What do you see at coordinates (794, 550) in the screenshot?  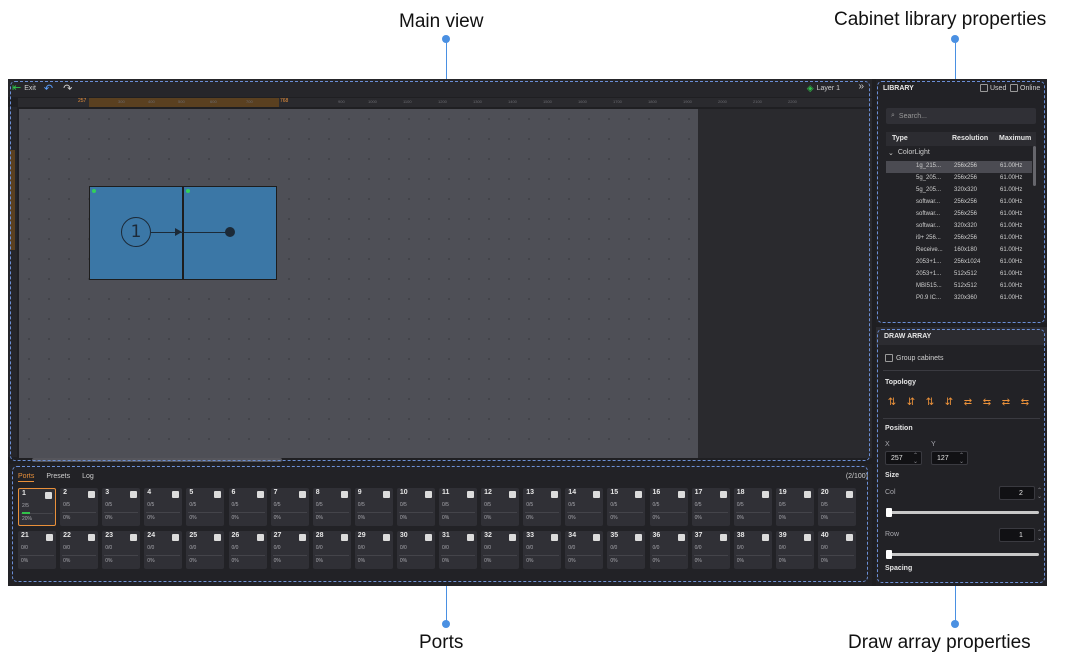 I see `port-tile: 39 0/0 0%` at bounding box center [794, 550].